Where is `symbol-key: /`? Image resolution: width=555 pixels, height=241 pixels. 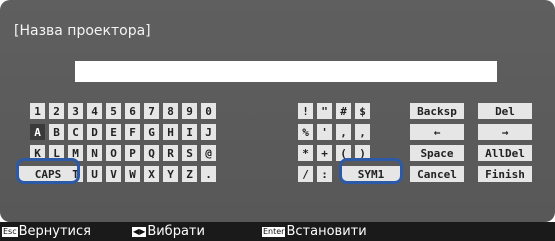 symbol-key: / is located at coordinates (305, 174).